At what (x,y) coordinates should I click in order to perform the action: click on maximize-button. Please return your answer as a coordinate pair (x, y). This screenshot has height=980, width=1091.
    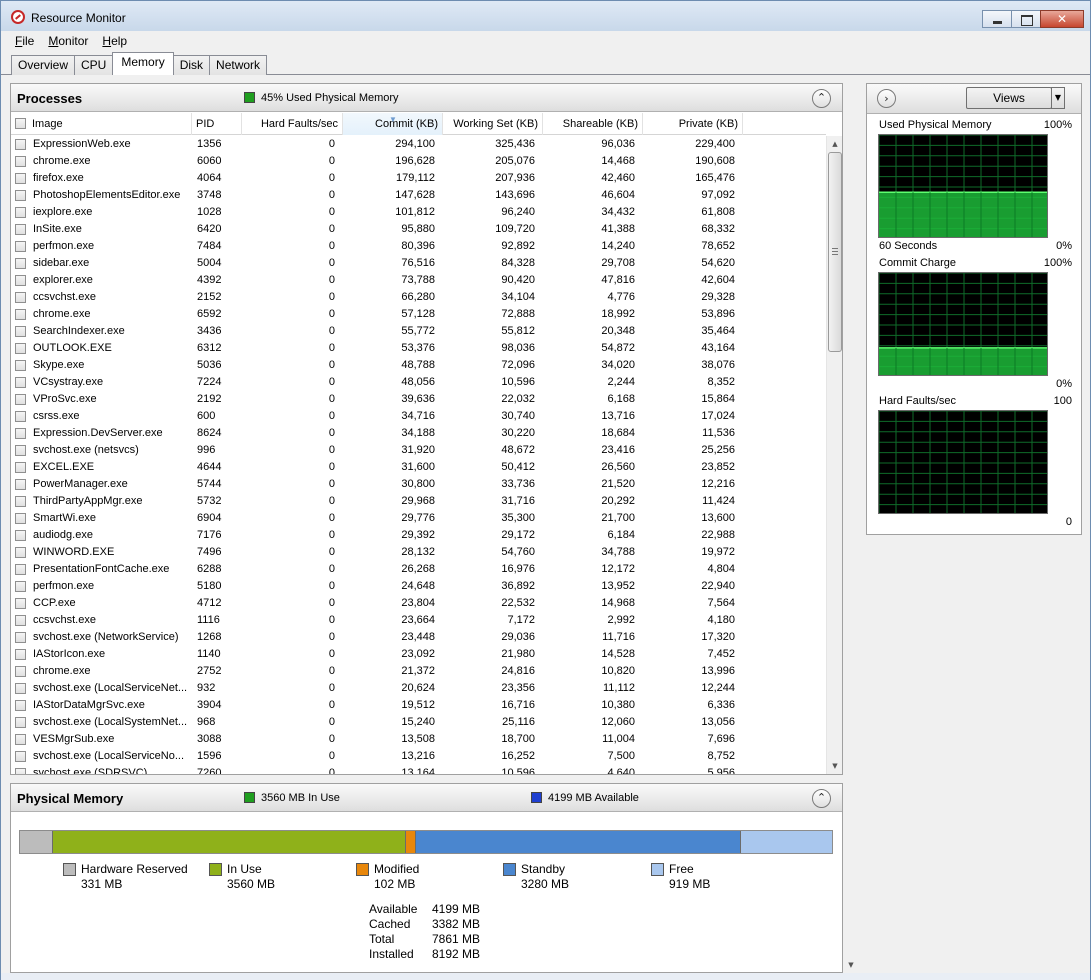
    Looking at the image, I should click on (1026, 19).